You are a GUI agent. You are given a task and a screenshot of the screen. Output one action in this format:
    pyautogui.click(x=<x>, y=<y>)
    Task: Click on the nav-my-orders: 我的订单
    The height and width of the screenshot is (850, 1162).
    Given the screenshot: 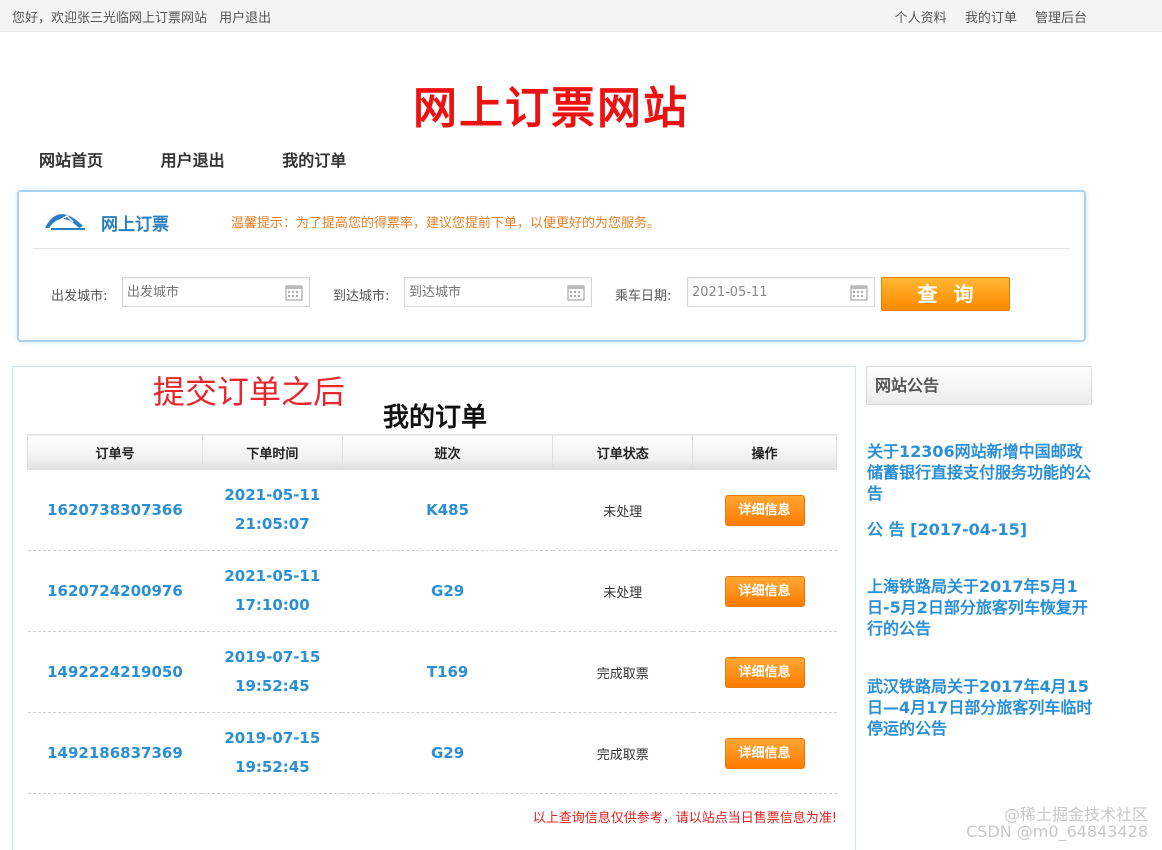 What is the action you would take?
    pyautogui.click(x=314, y=159)
    